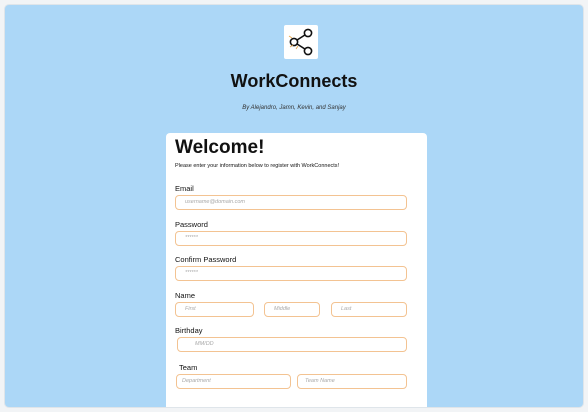 This screenshot has width=588, height=412. I want to click on confirm-password-field: ******, so click(291, 273).